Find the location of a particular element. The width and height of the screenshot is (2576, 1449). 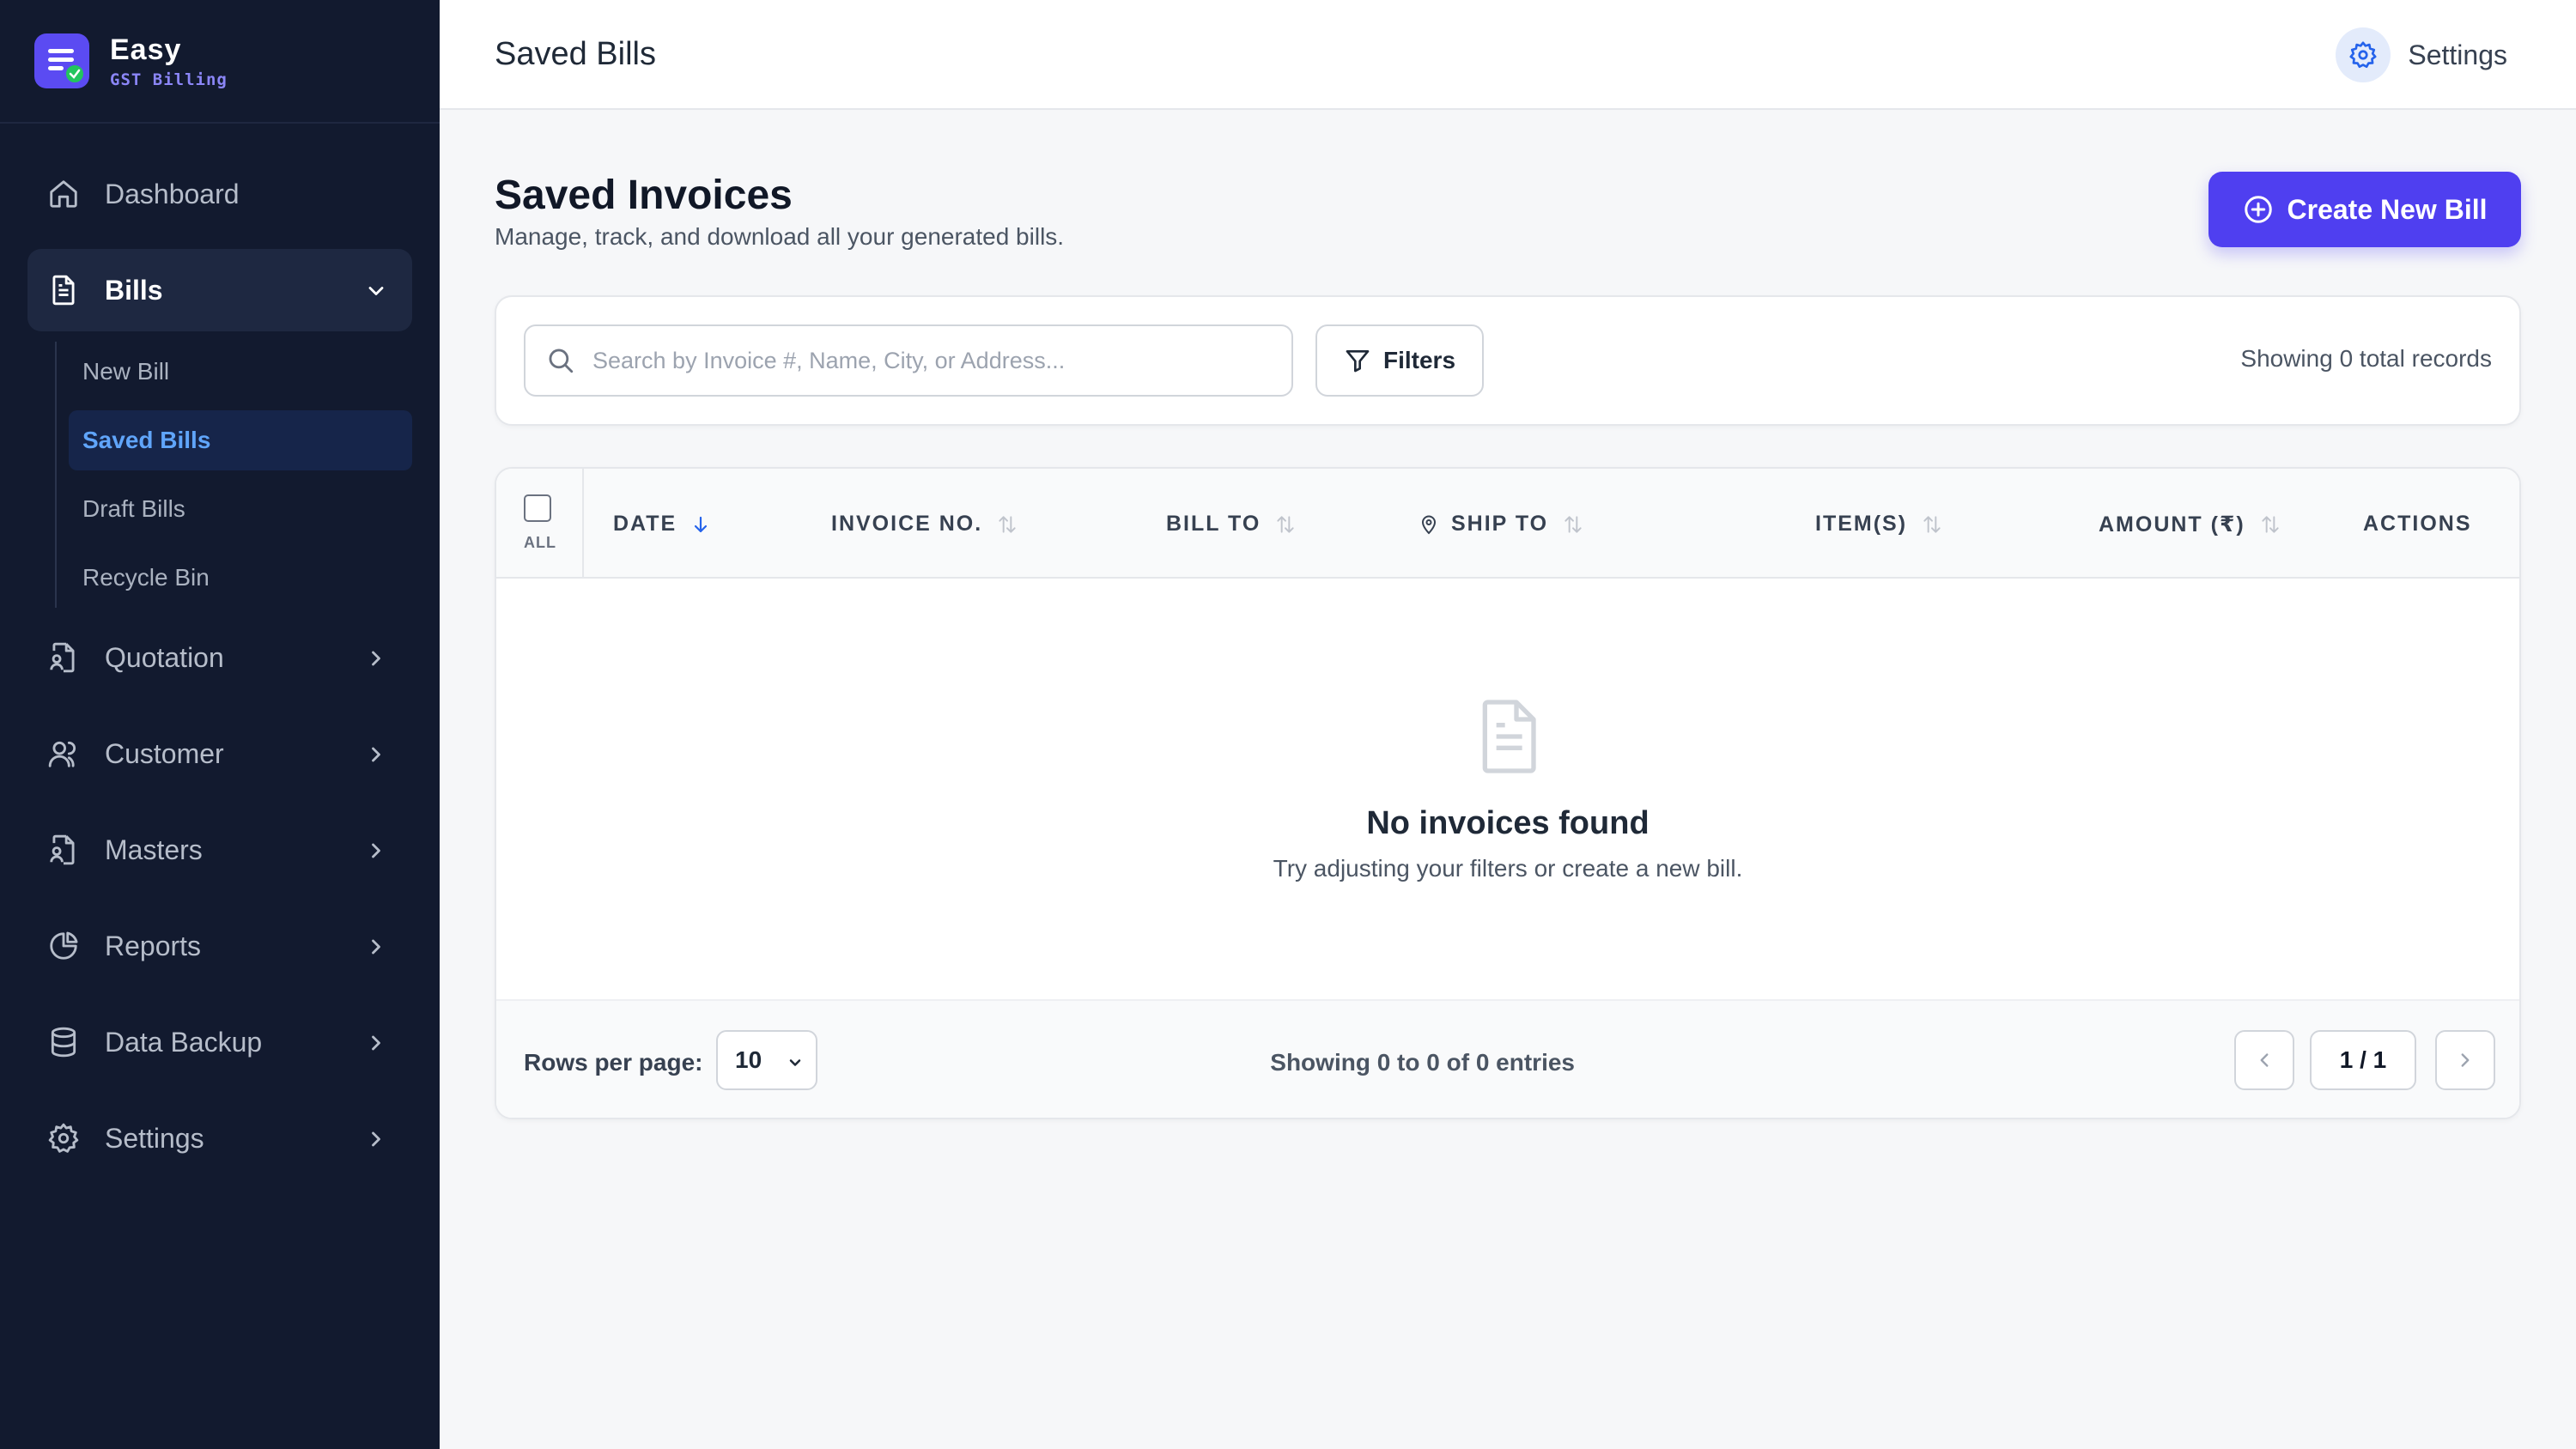

filters-button: Filters is located at coordinates (1400, 360).